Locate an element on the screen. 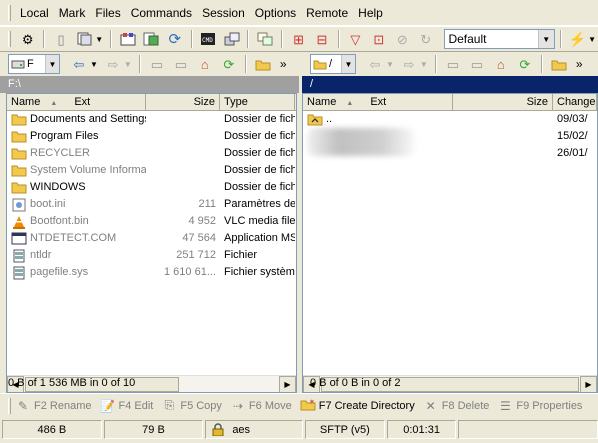  restore-selection-icon: ↻ is located at coordinates (425, 39).